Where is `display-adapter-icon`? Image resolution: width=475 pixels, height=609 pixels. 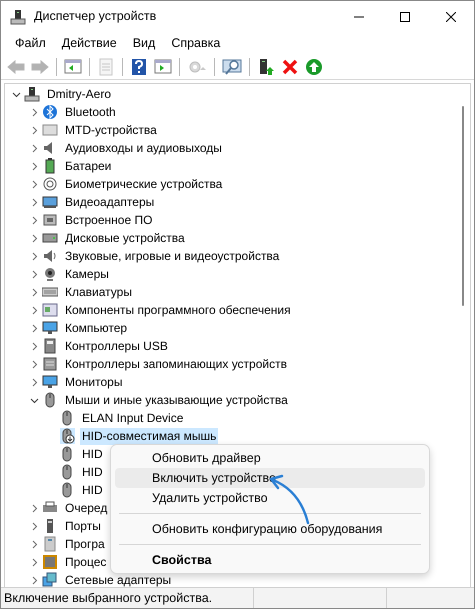 display-adapter-icon is located at coordinates (50, 202).